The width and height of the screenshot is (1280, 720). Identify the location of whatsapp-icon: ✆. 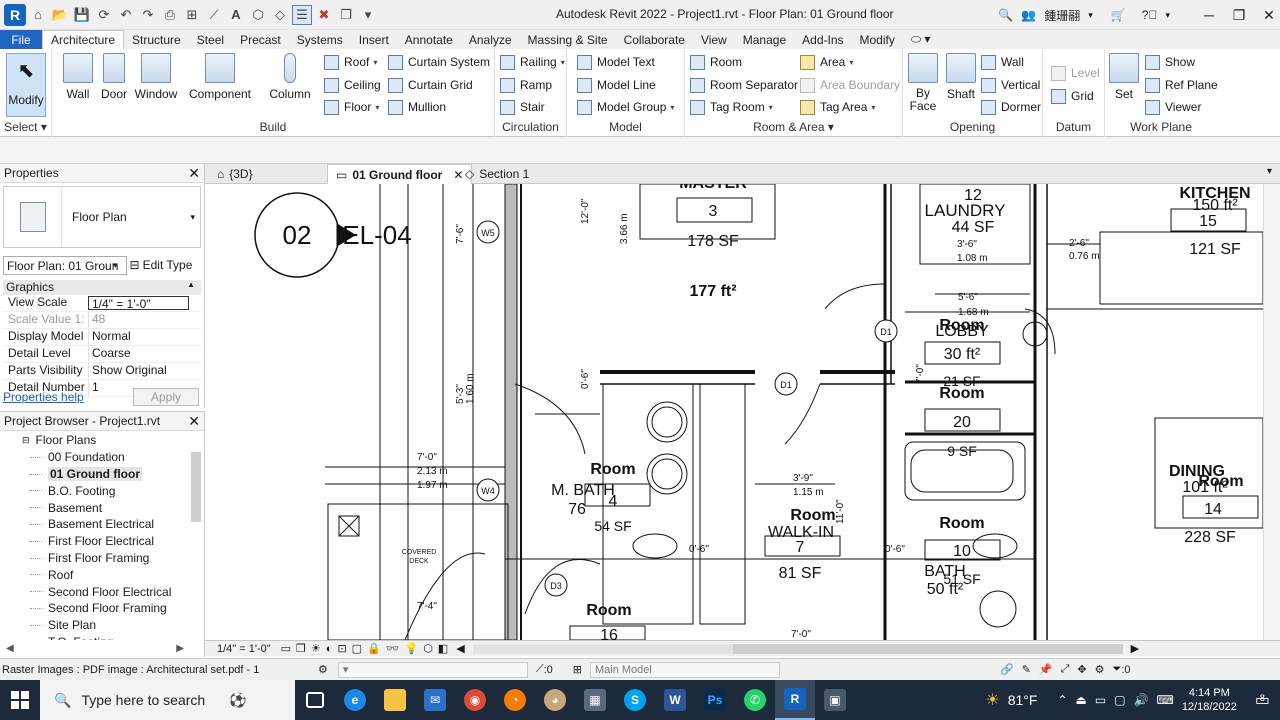
(755, 700).